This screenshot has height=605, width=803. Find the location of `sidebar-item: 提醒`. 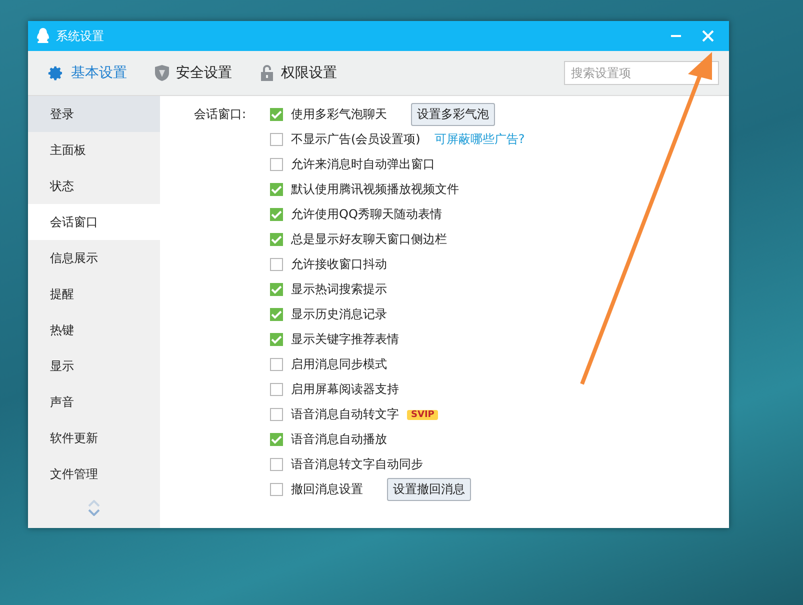

sidebar-item: 提醒 is located at coordinates (94, 294).